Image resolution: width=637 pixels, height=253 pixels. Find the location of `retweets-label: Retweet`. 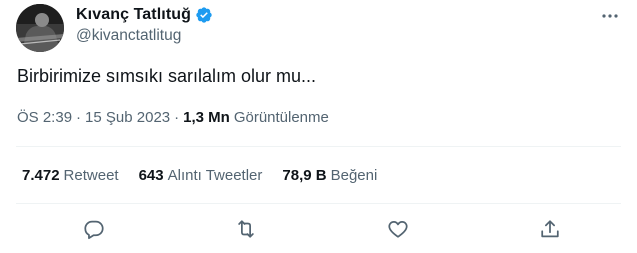

retweets-label: Retweet is located at coordinates (91, 175).